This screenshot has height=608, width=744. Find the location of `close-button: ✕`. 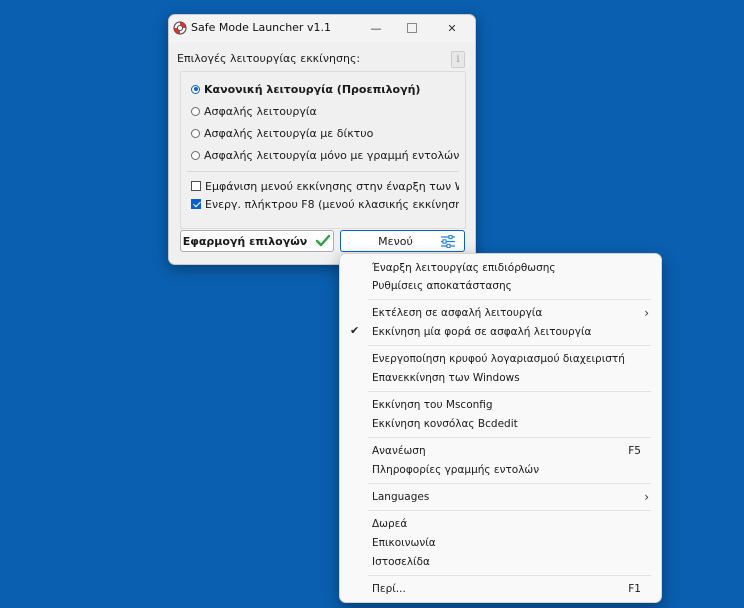

close-button: ✕ is located at coordinates (452, 29).